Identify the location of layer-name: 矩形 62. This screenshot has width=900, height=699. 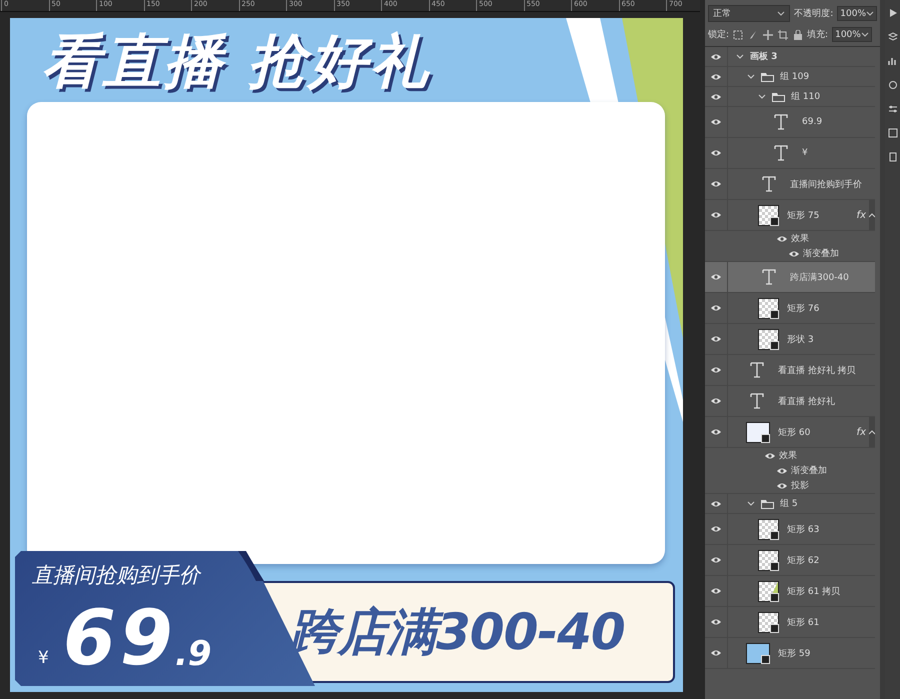
(803, 560).